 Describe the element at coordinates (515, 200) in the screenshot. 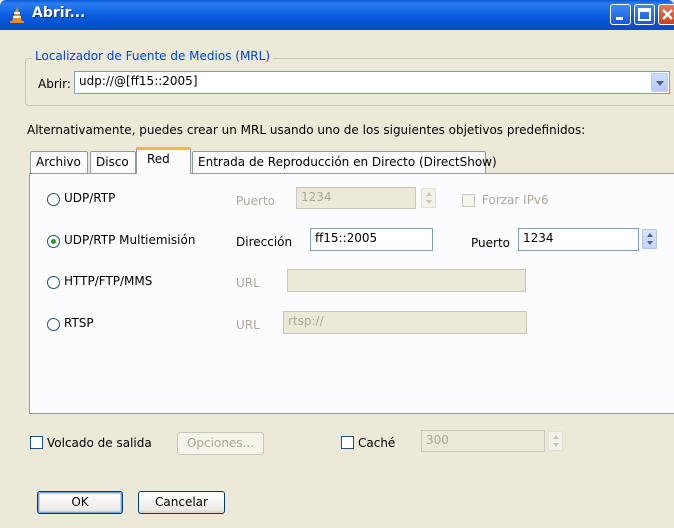

I see `force-ipv6-label: Forzar IPv6` at that location.